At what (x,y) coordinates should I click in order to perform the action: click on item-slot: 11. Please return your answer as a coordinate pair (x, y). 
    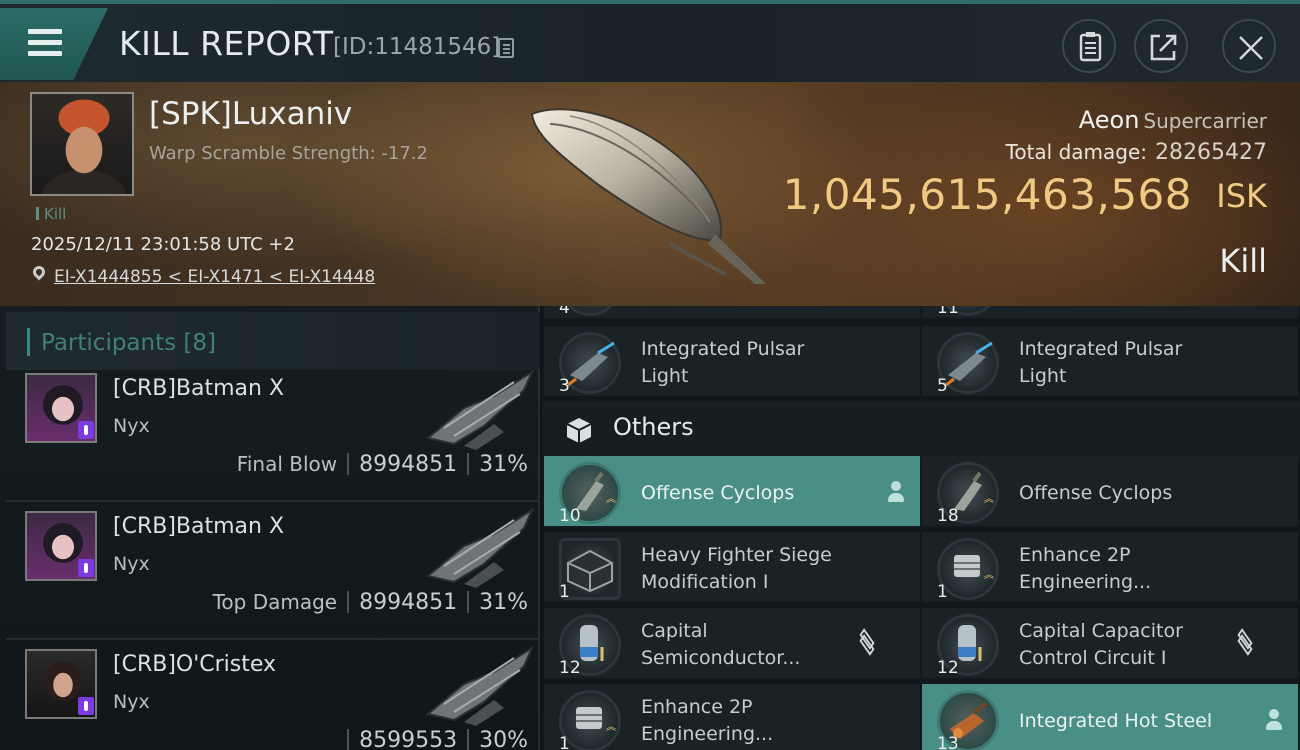
    Looking at the image, I should click on (1110, 313).